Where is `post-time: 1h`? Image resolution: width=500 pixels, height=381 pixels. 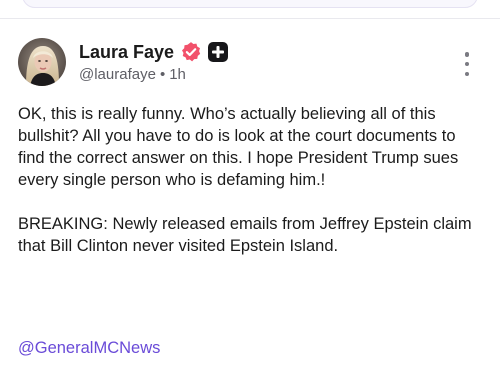 post-time: 1h is located at coordinates (177, 74).